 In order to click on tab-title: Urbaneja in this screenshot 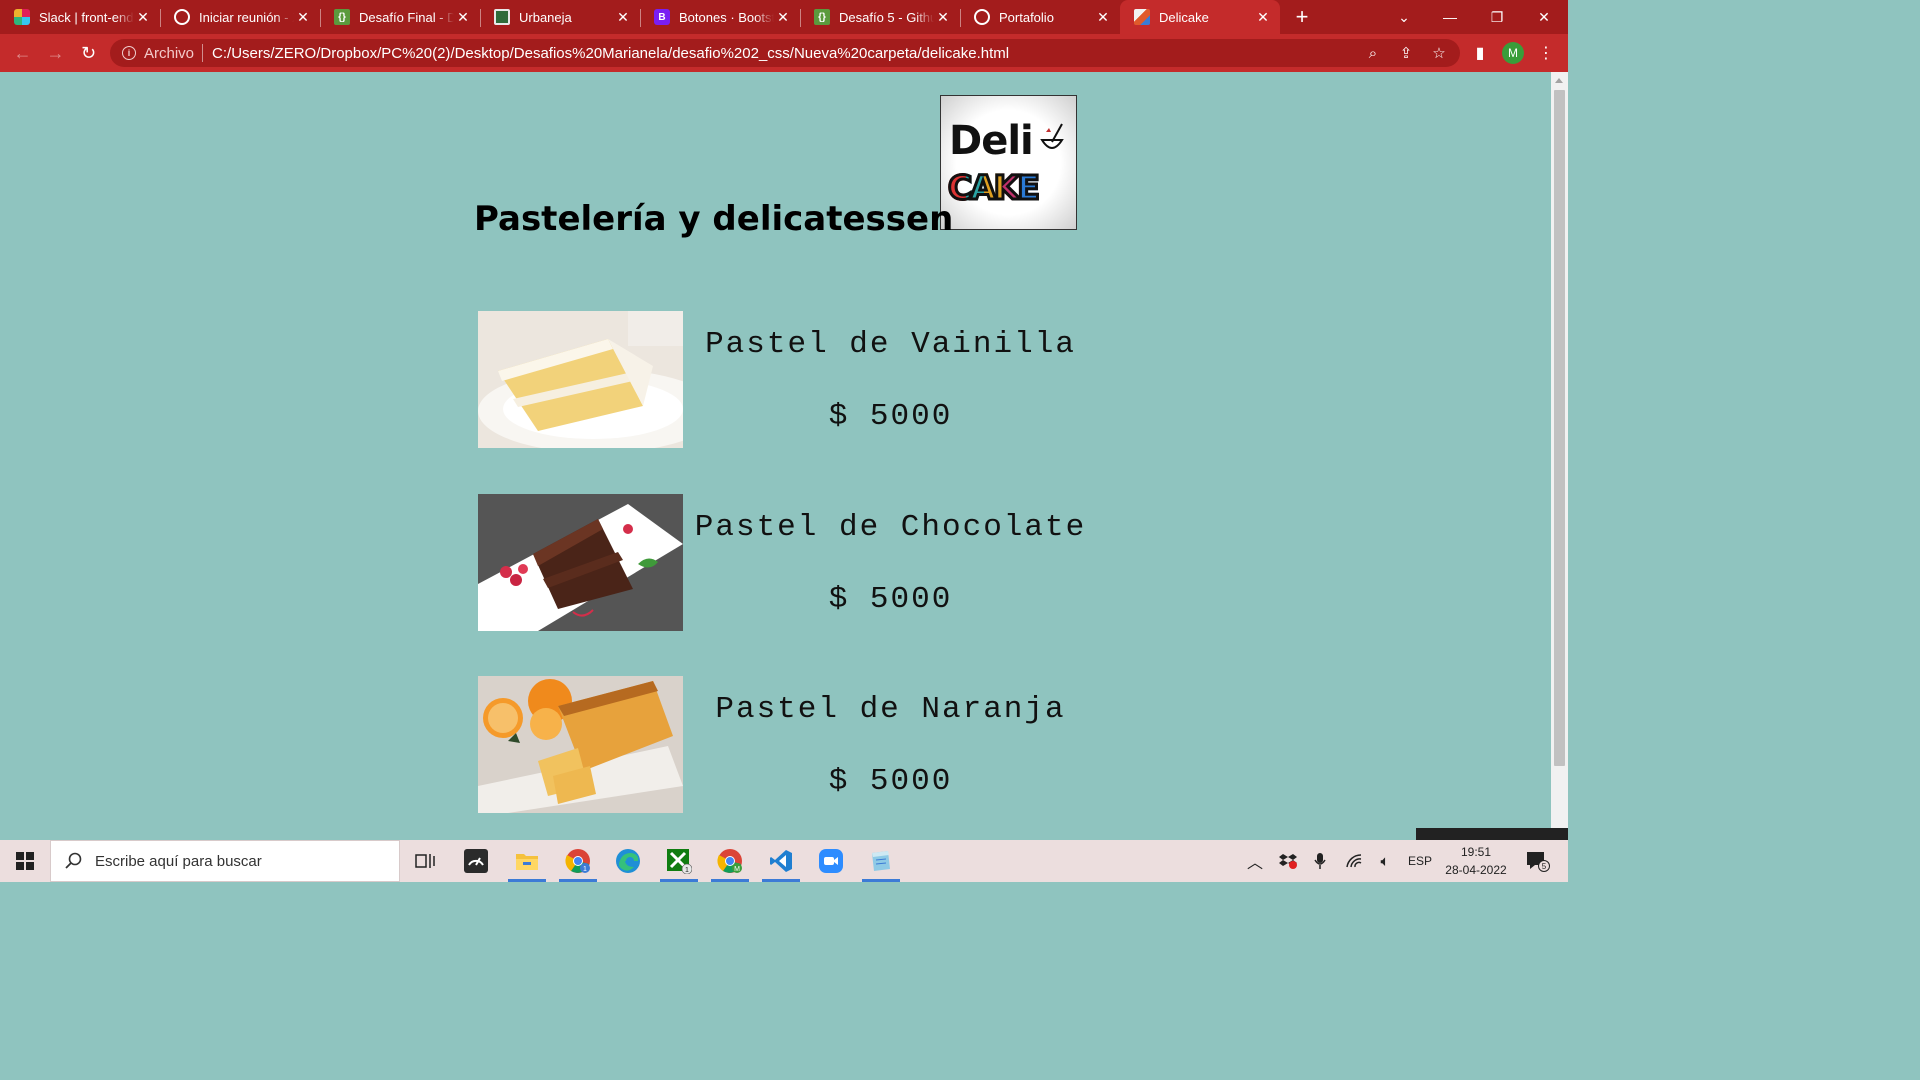, I will do `click(545, 17)`.